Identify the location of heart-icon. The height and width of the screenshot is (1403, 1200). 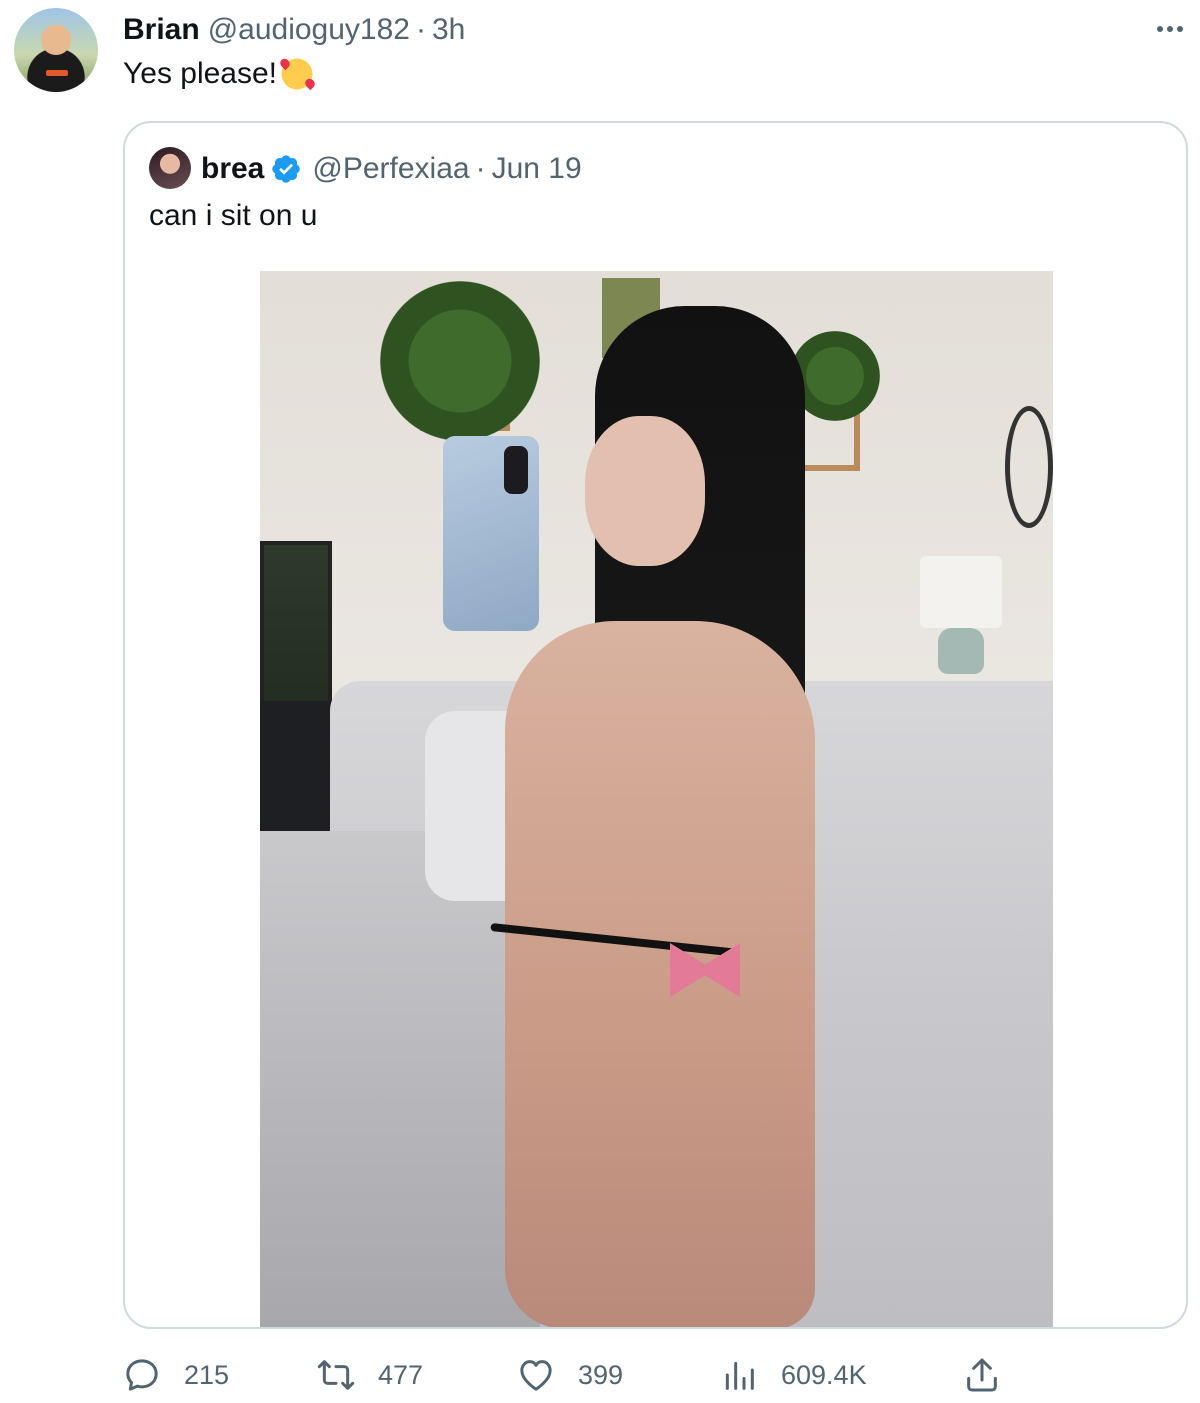
(536, 1375).